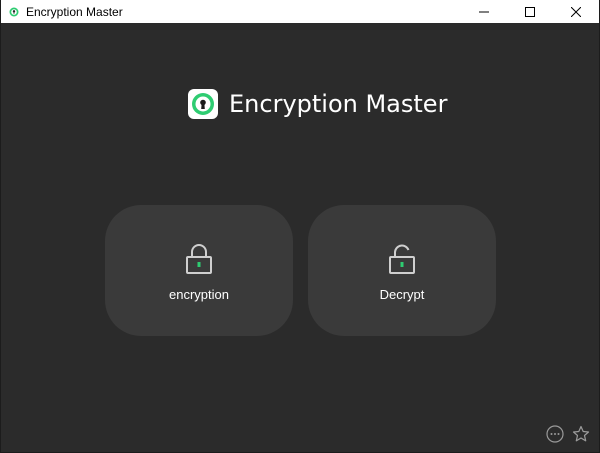 The height and width of the screenshot is (453, 600). I want to click on encryption-button: encryption, so click(199, 270).